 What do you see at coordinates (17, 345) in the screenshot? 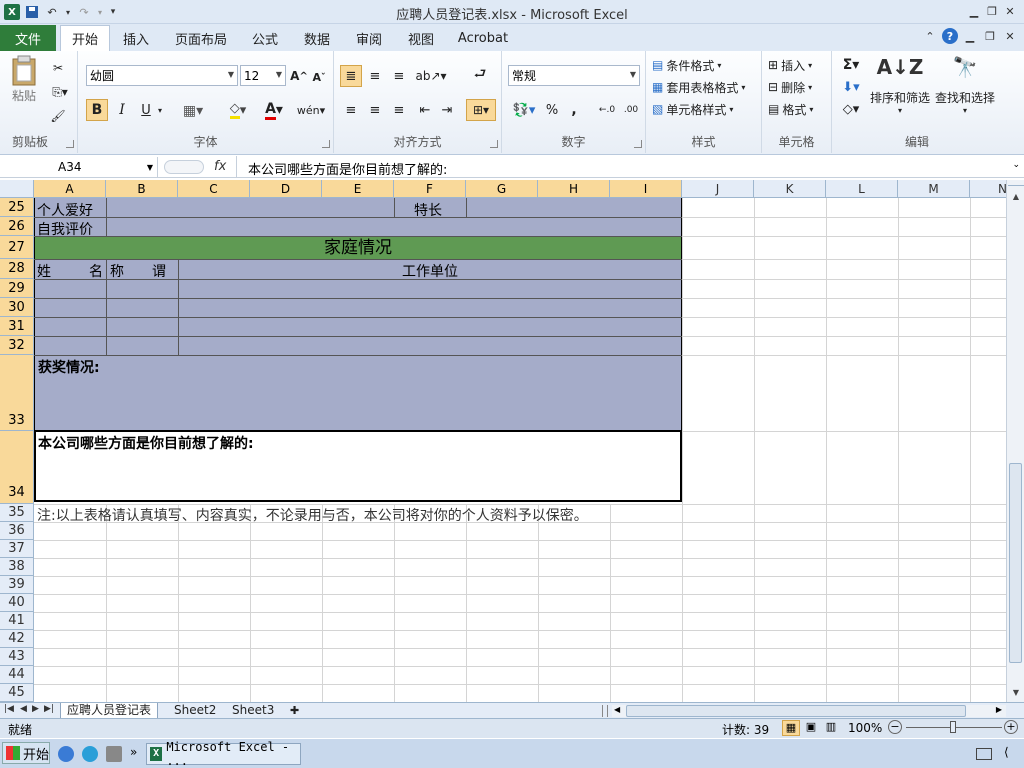
I see `row-header: 32` at bounding box center [17, 345].